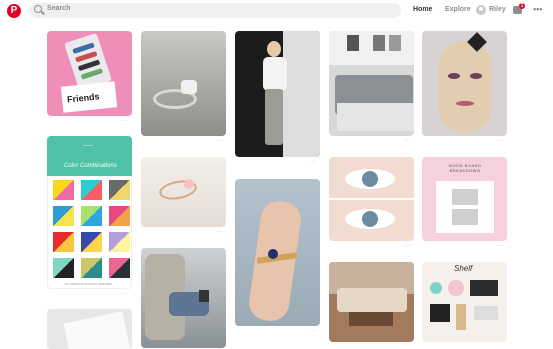 The width and height of the screenshot is (553, 349). I want to click on pin-rose-ring, so click(183, 192).